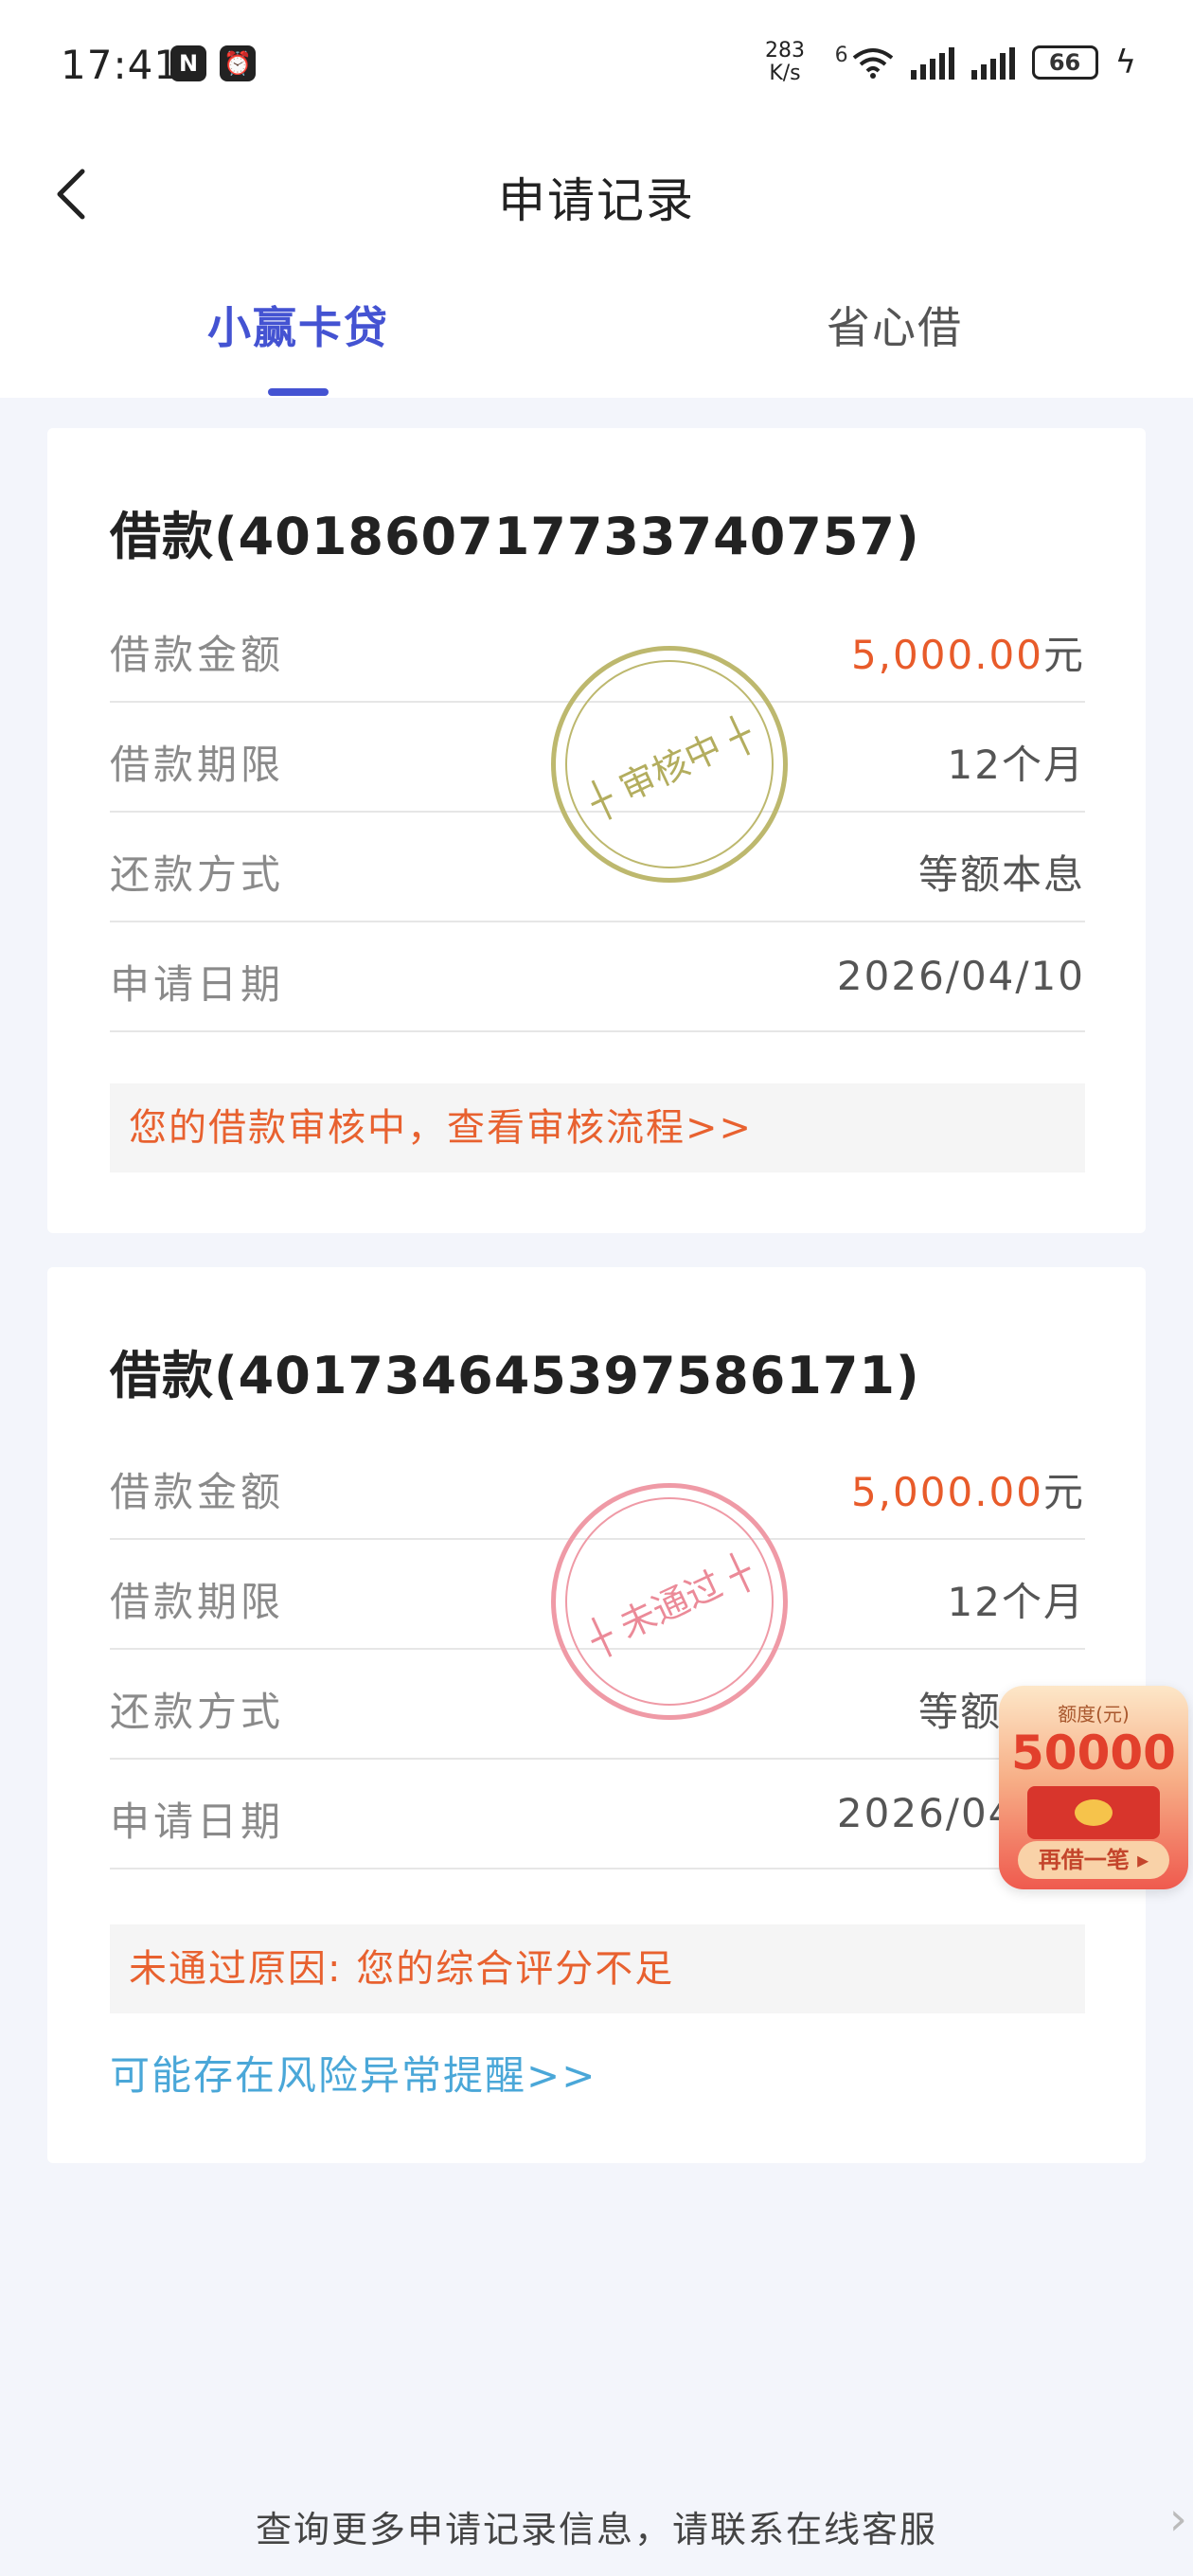 The height and width of the screenshot is (2576, 1193). What do you see at coordinates (1093, 1812) in the screenshot?
I see `red-envelope-icon` at bounding box center [1093, 1812].